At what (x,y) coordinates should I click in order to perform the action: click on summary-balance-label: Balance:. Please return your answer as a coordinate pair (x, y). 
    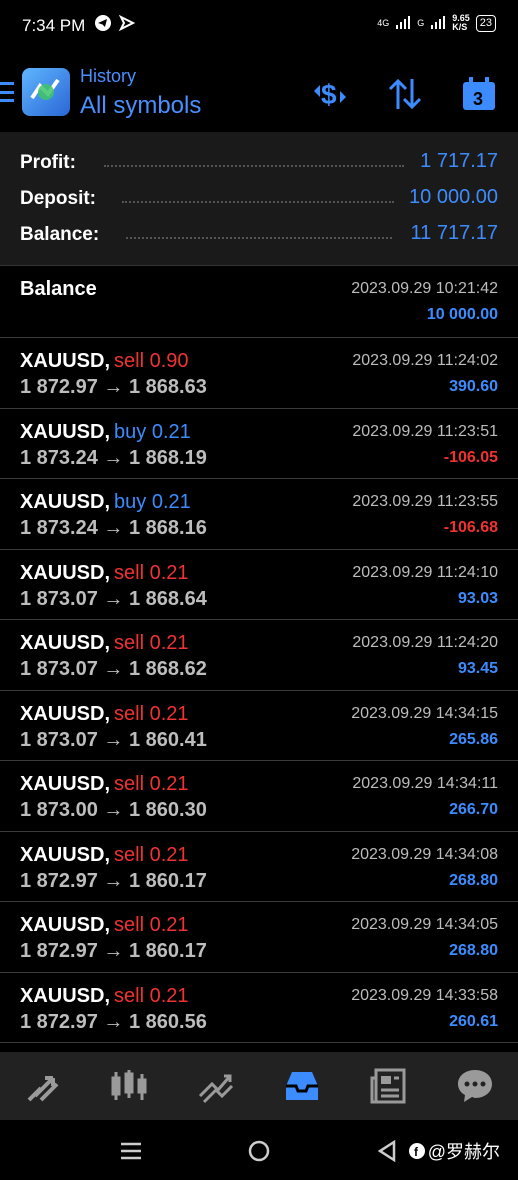
    Looking at the image, I should click on (60, 234).